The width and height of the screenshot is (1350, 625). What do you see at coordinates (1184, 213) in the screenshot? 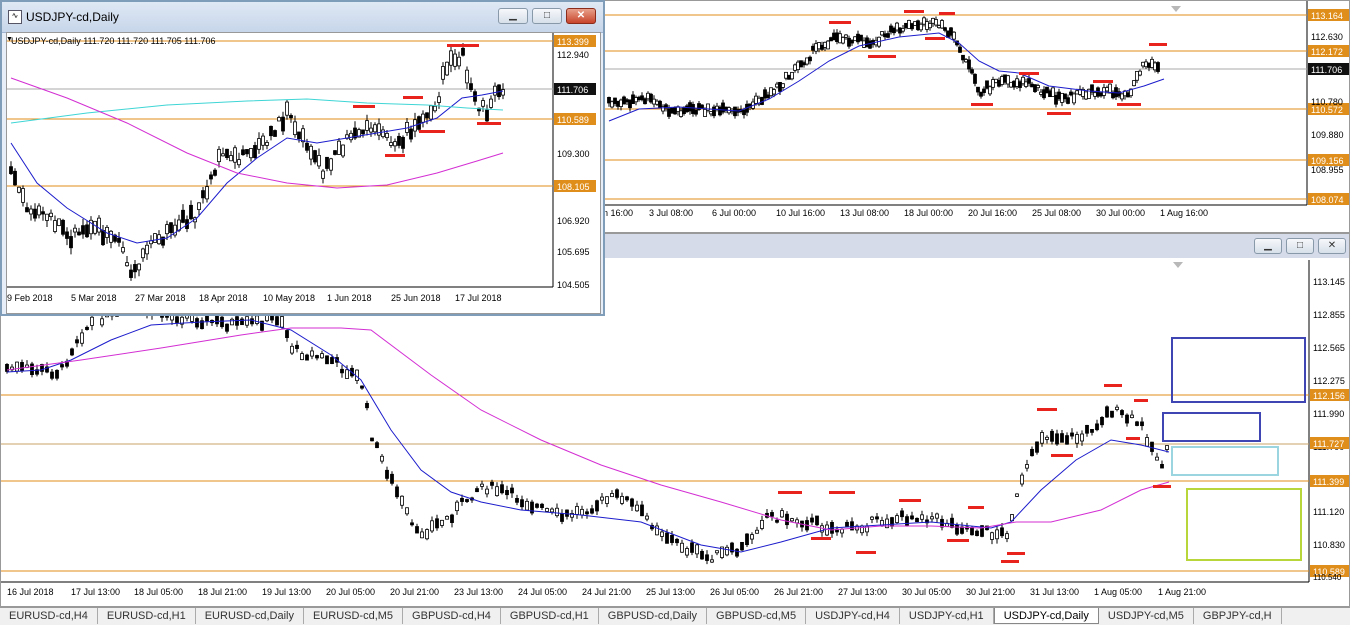
I see `time-axis-label: 1 Aug 16:00` at bounding box center [1184, 213].